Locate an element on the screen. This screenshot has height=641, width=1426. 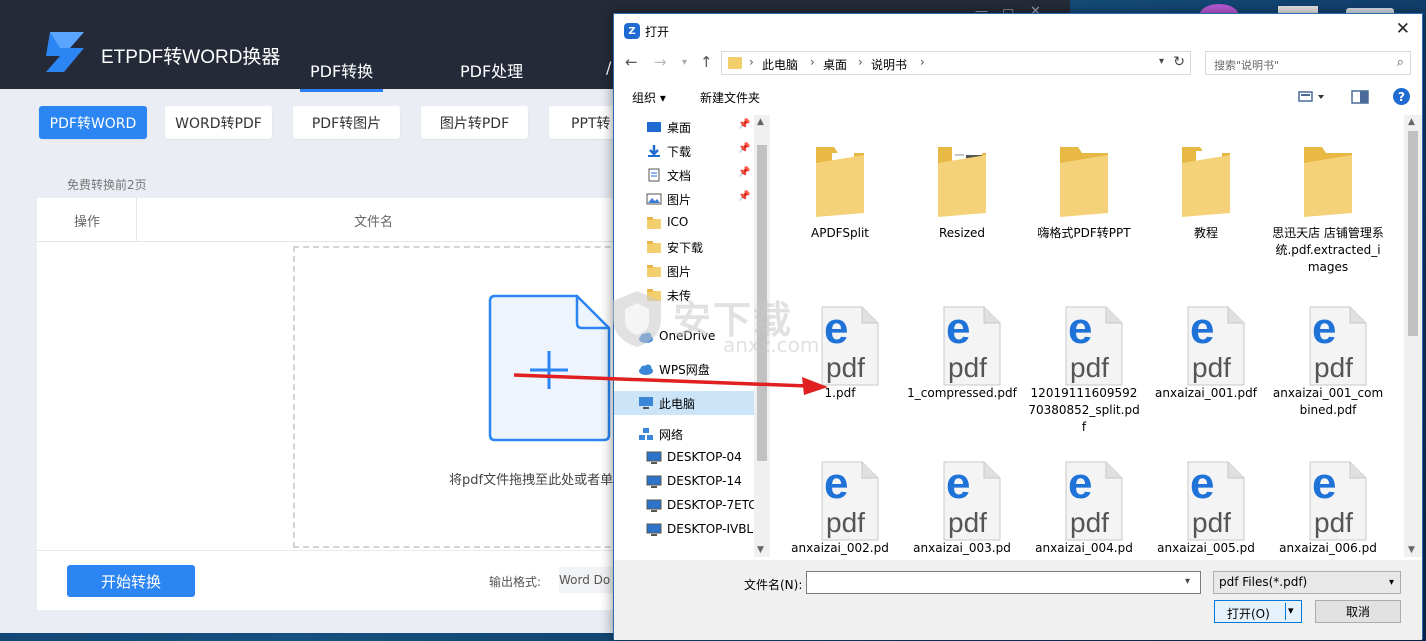
back-arrow-icon: ← is located at coordinates (631, 62).